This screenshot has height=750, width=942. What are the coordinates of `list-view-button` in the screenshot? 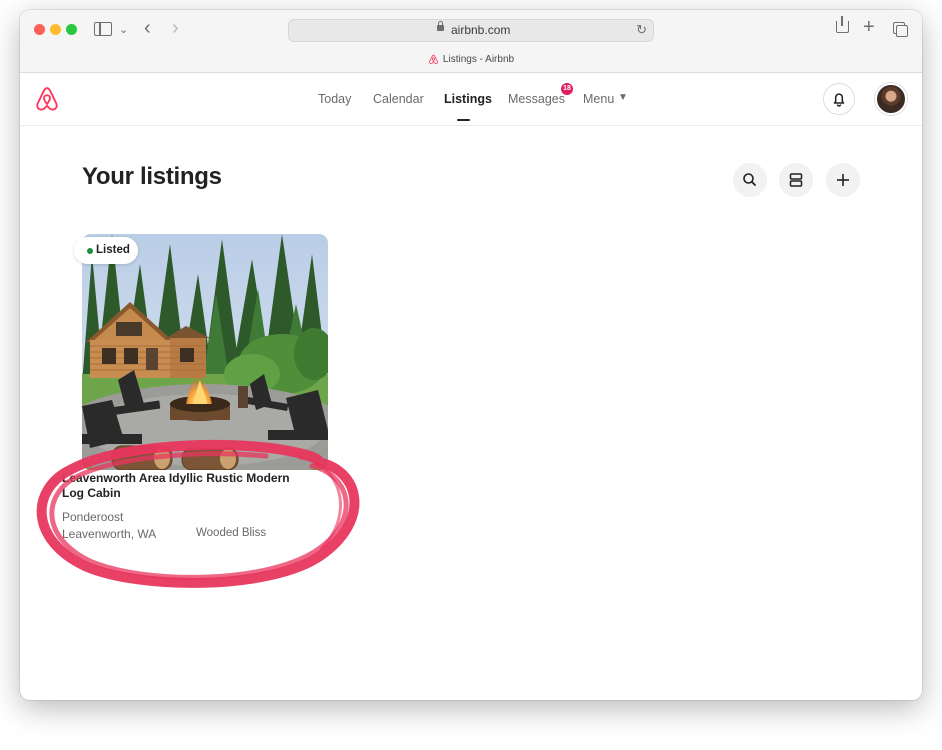 It's located at (796, 180).